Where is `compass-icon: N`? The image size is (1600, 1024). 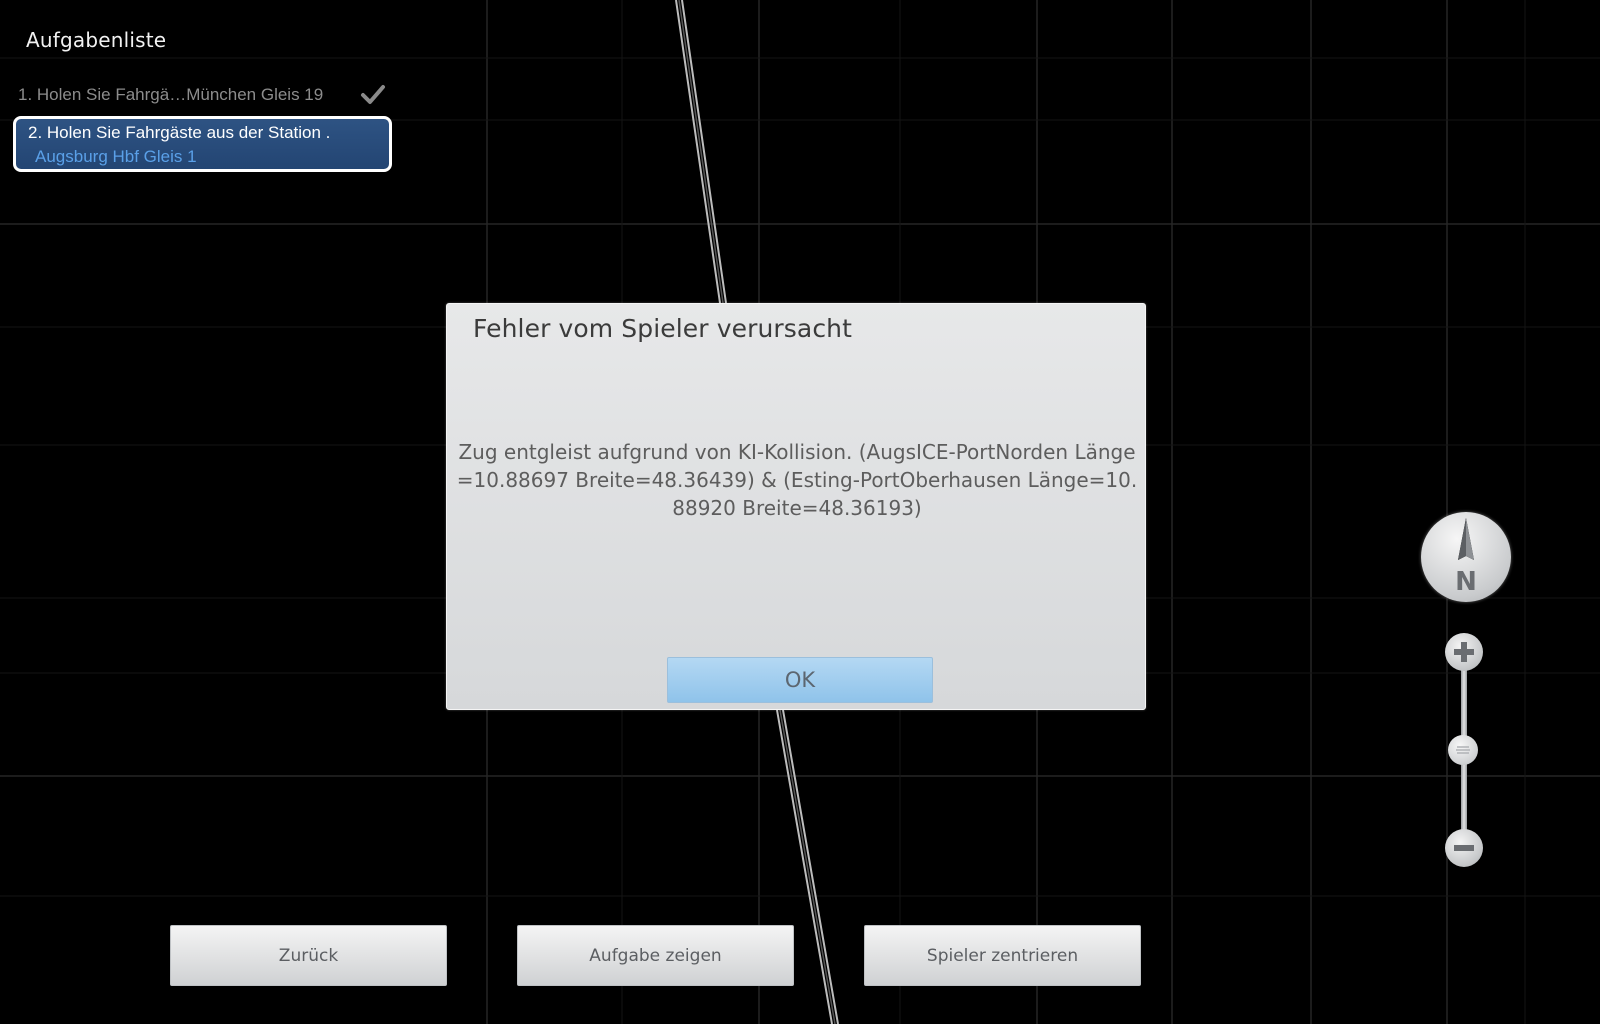 compass-icon: N is located at coordinates (1466, 557).